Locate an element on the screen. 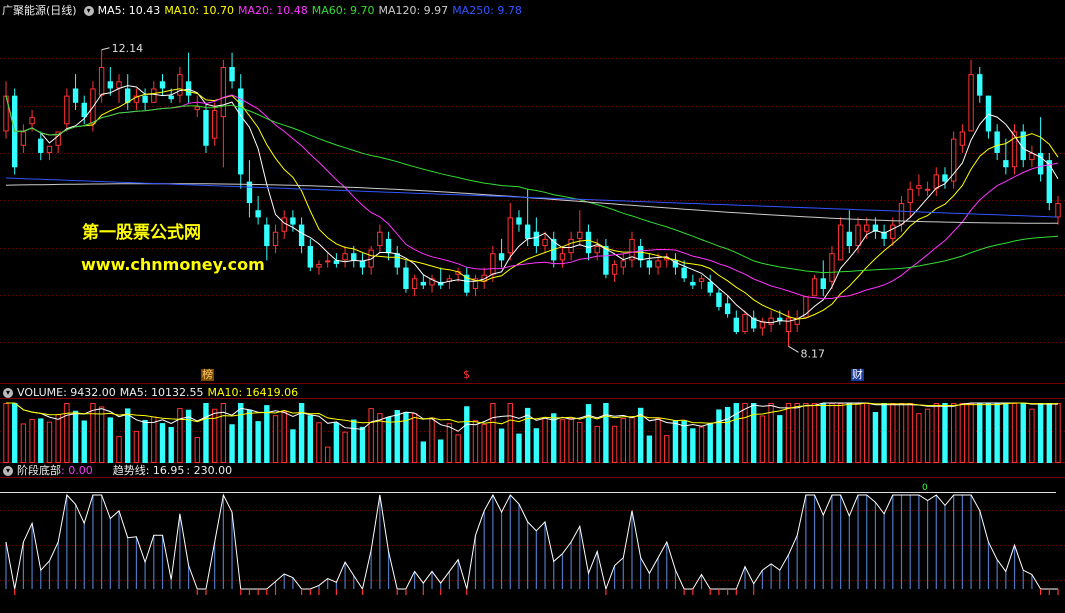 The image size is (1065, 613). event-tag-finance: 财 is located at coordinates (857, 375).